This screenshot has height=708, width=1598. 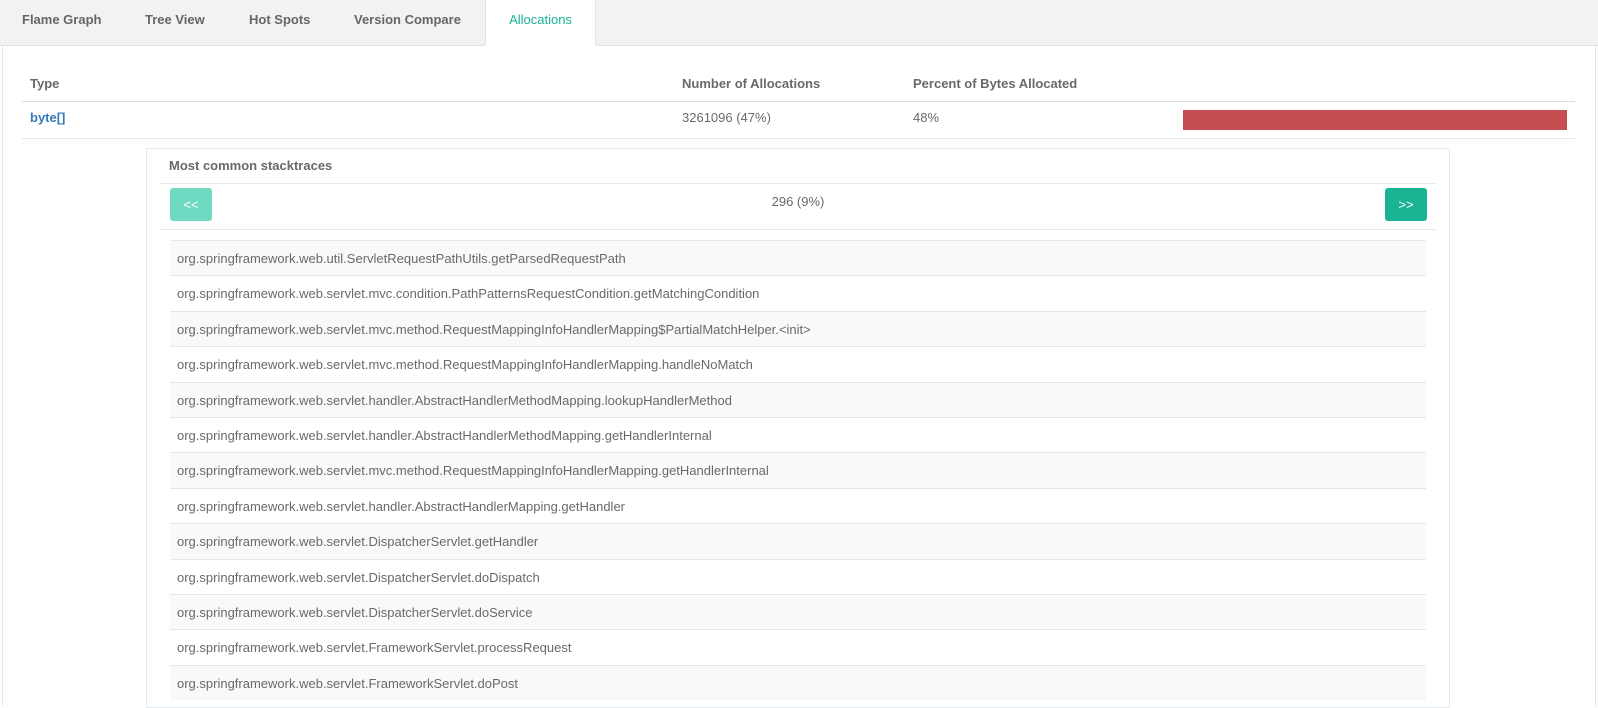 What do you see at coordinates (175, 23) in the screenshot?
I see `tab-tree-view: Tree View` at bounding box center [175, 23].